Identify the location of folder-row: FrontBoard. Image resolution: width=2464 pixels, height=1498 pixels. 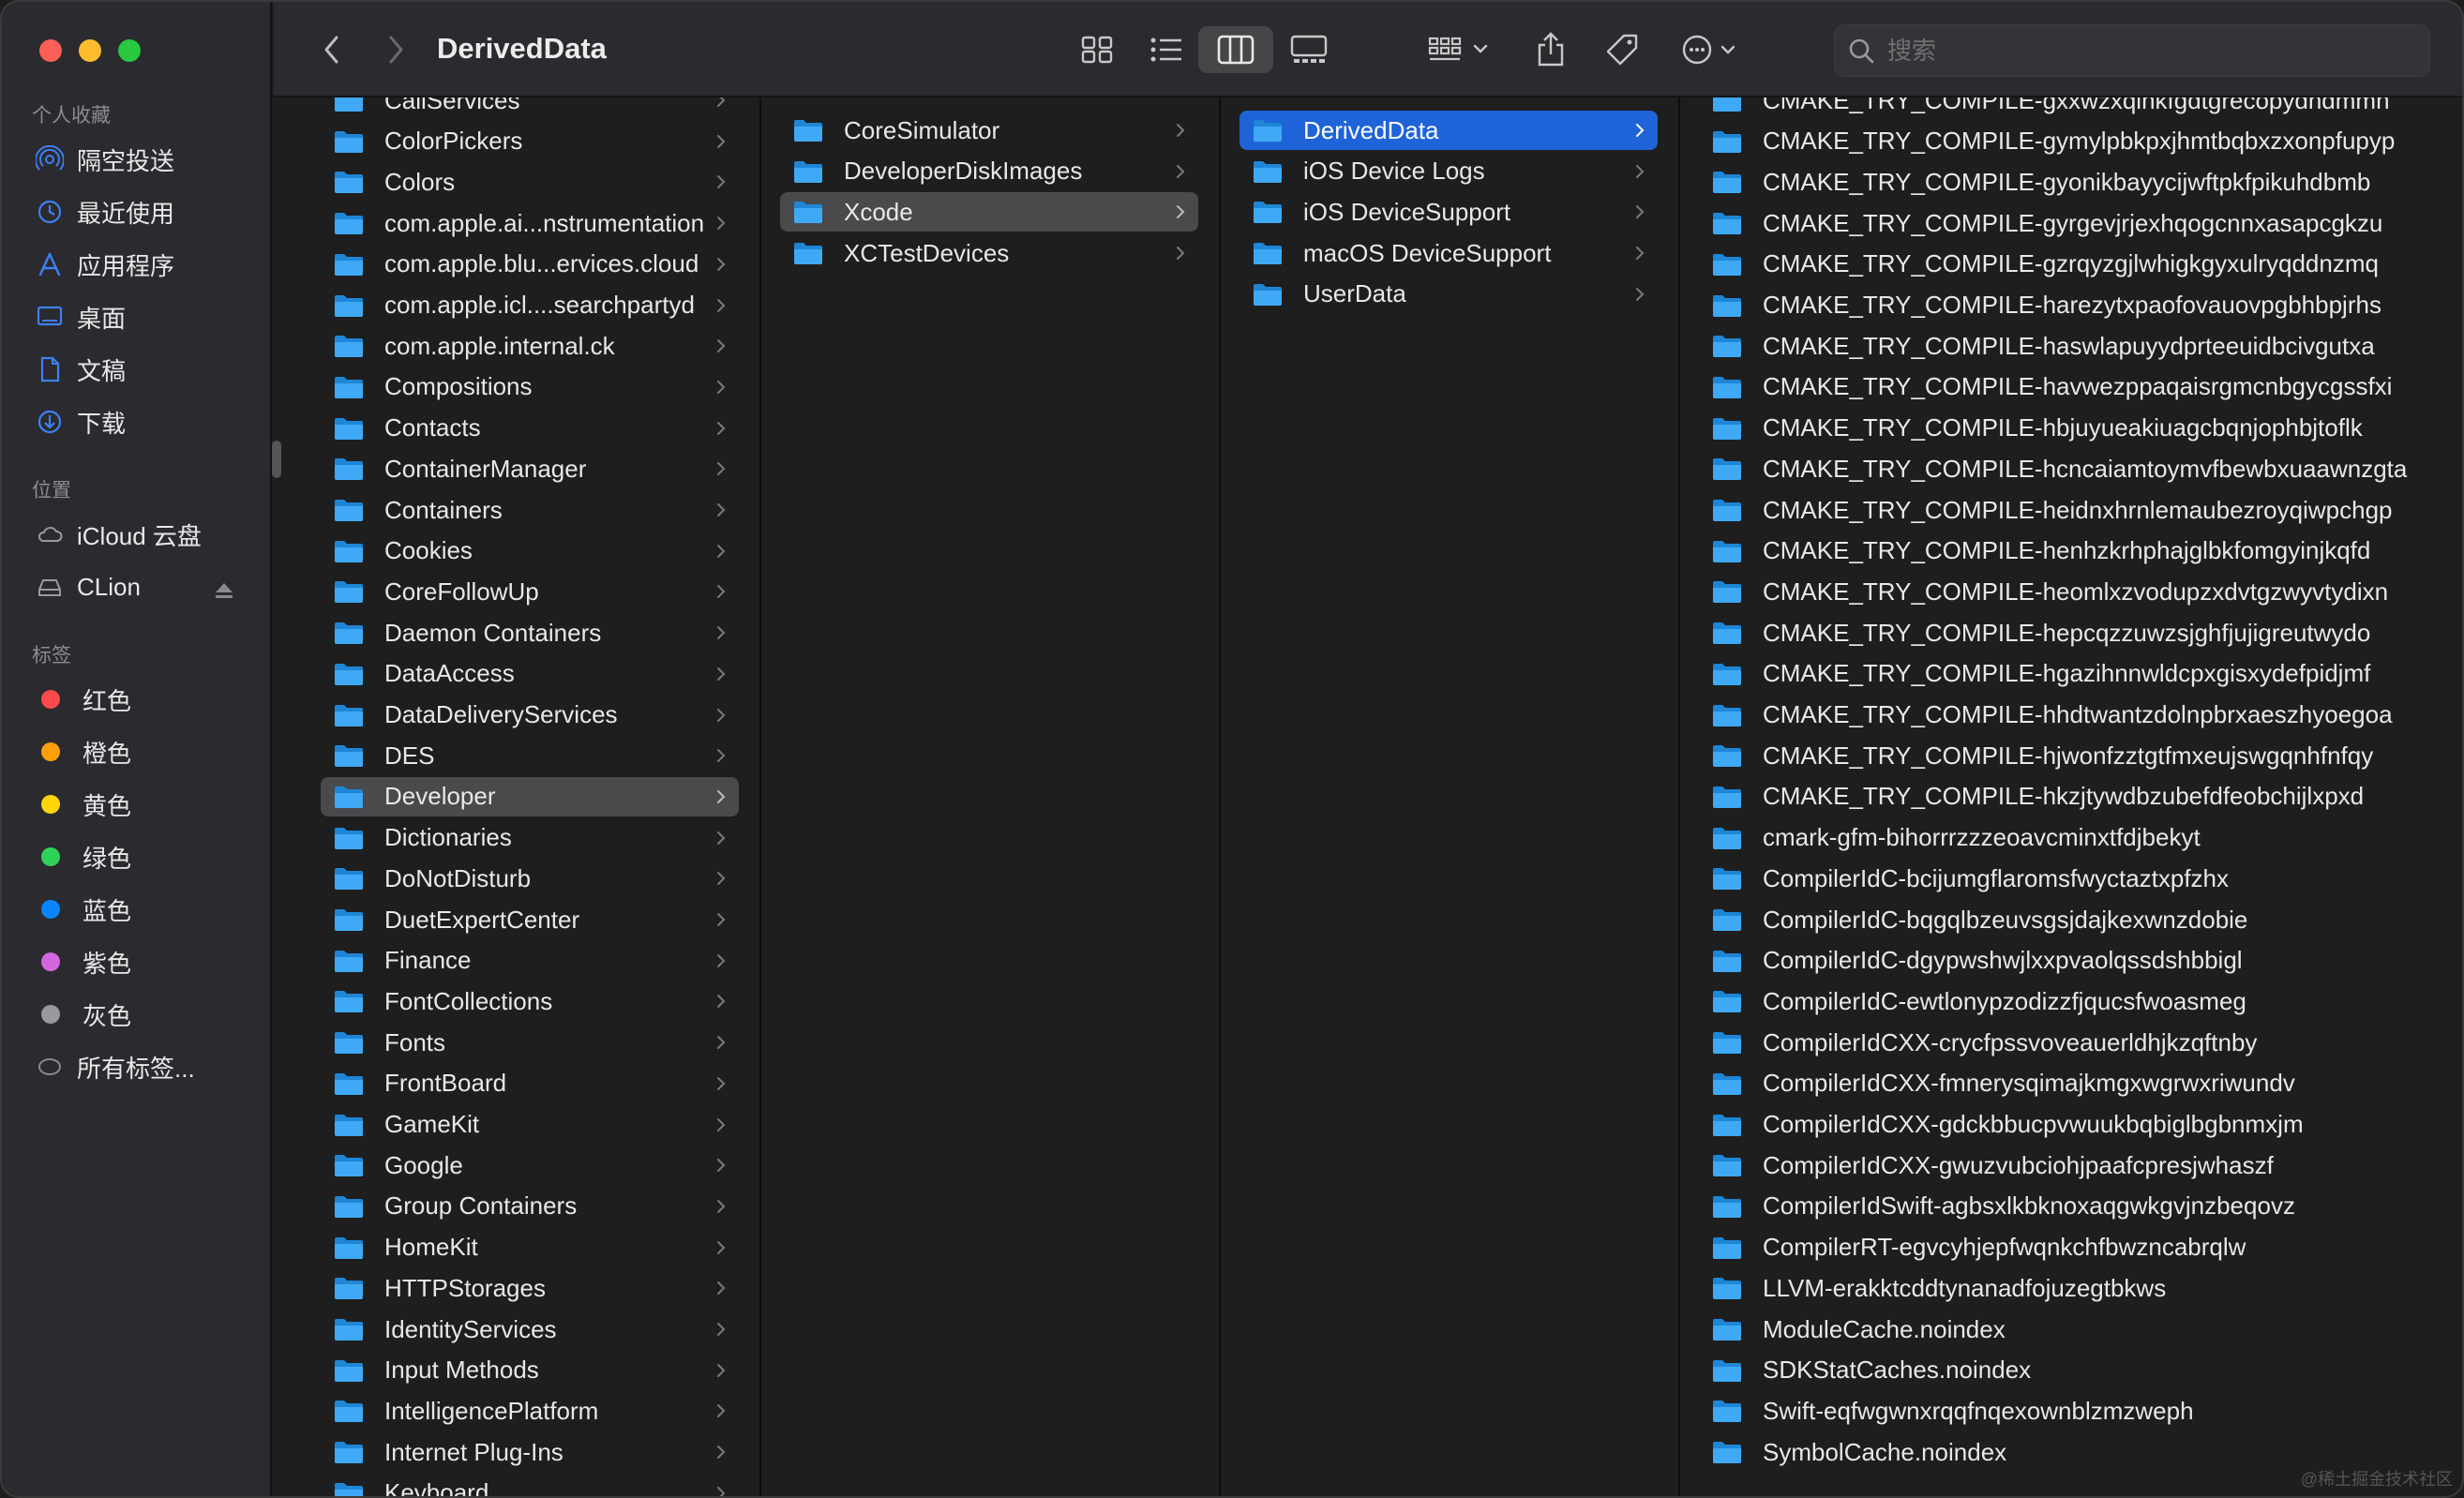
(530, 1083).